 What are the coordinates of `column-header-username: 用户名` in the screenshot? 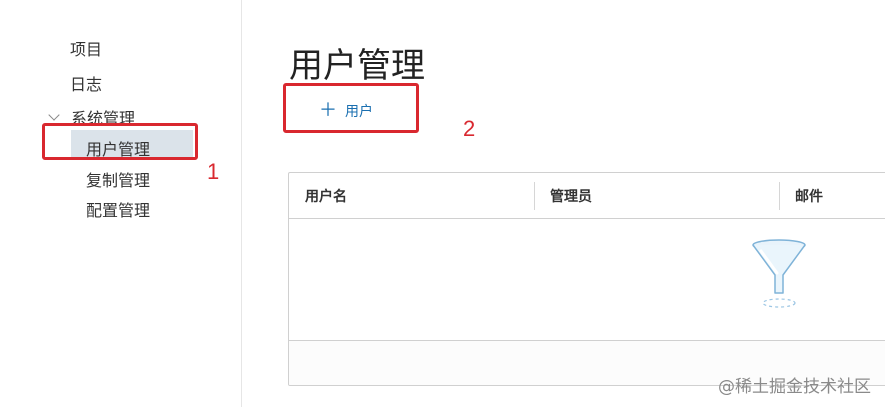 It's located at (326, 195).